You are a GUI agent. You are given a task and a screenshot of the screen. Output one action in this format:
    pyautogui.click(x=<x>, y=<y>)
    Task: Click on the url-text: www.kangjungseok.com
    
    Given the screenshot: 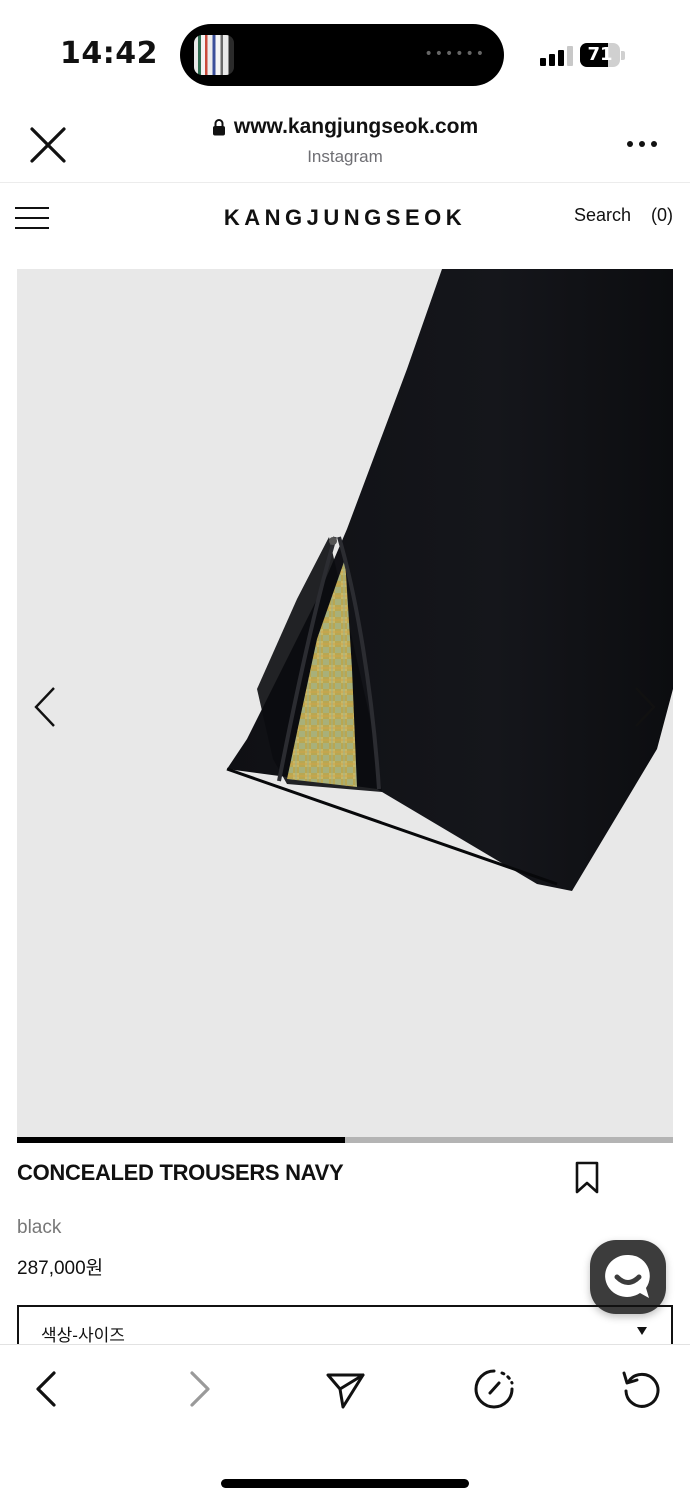 What is the action you would take?
    pyautogui.click(x=356, y=126)
    